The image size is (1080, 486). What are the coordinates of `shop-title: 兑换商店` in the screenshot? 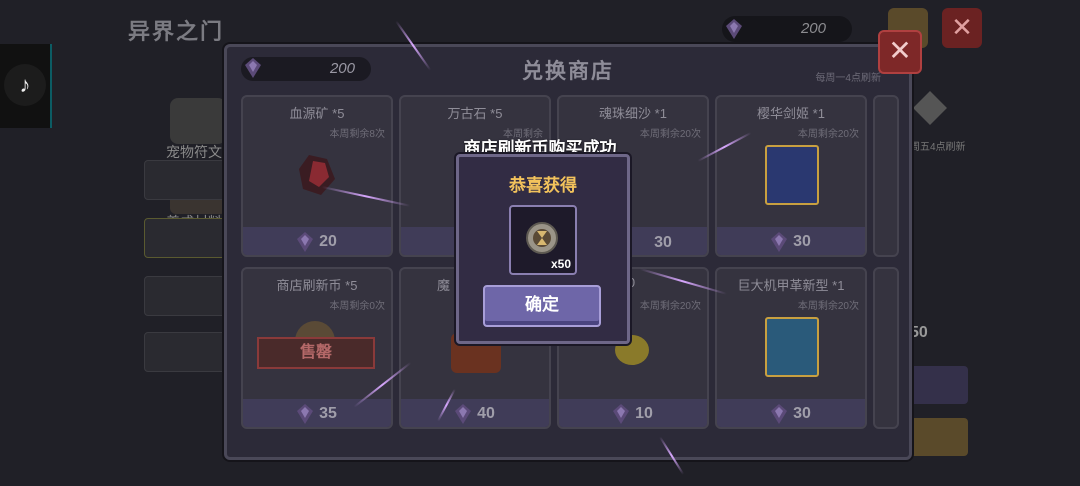 It's located at (568, 71).